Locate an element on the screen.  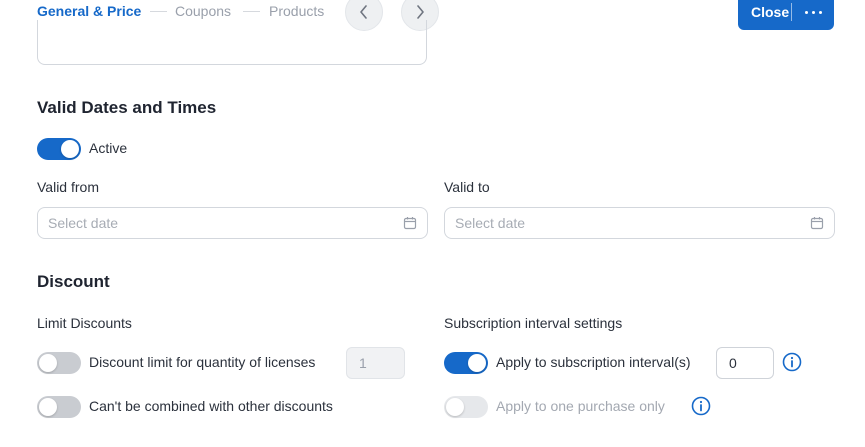
close-button-group: Close is located at coordinates (786, 15).